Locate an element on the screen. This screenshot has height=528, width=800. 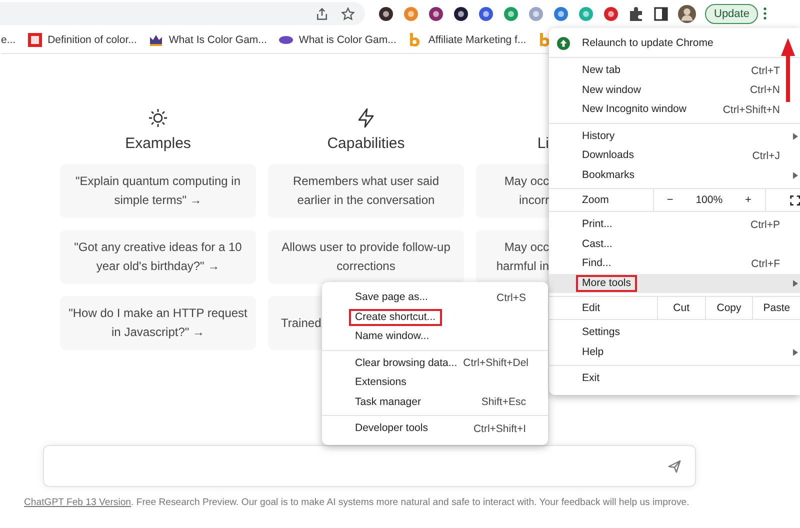
zoom-label: Zoom is located at coordinates (595, 200).